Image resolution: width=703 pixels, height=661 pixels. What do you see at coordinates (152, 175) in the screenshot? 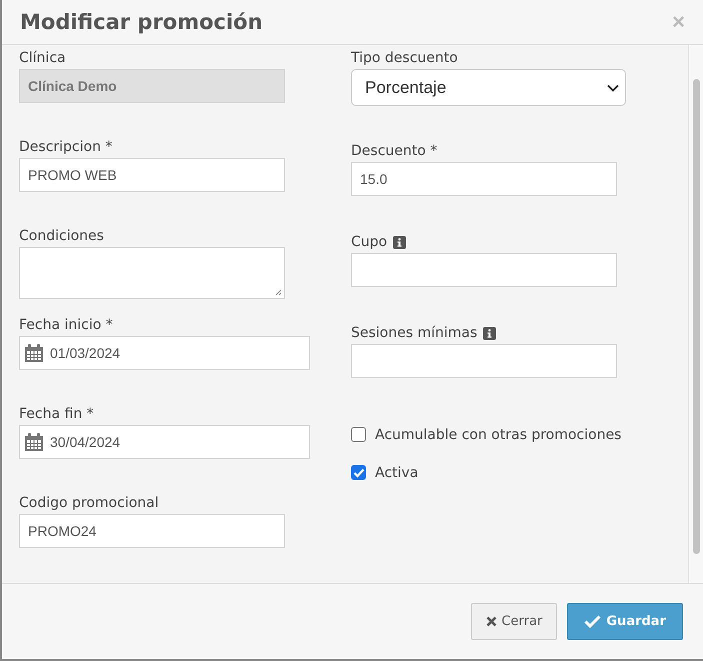
I see `input-field: PROMO WEB` at bounding box center [152, 175].